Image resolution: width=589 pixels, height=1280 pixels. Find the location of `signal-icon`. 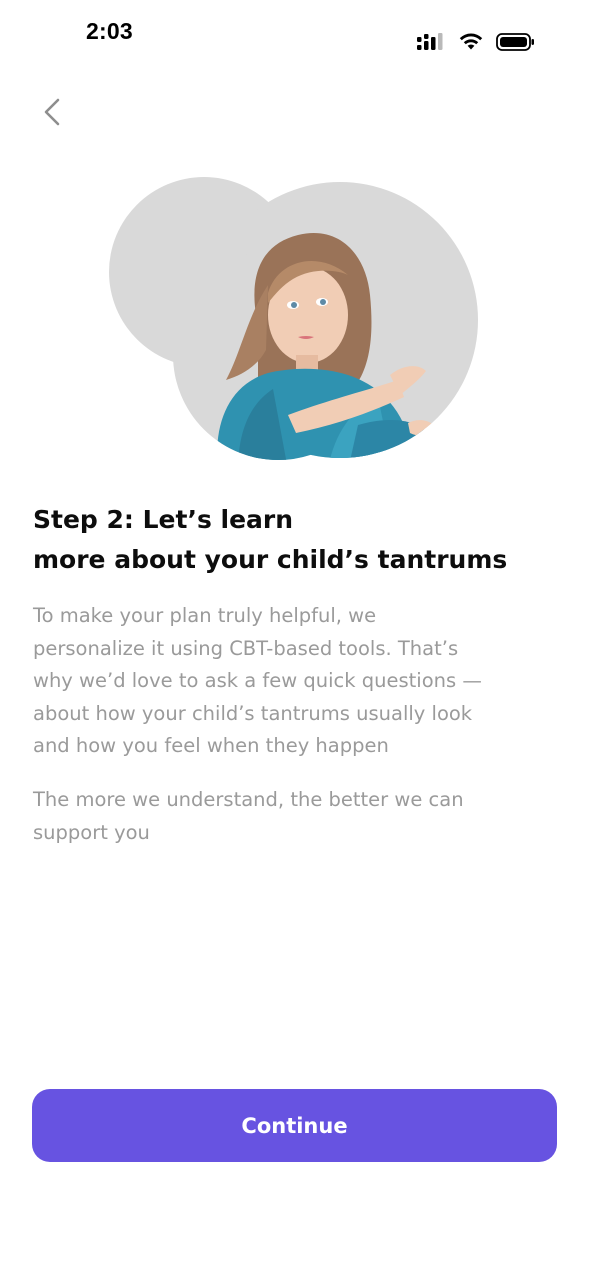

signal-icon is located at coordinates (431, 44).